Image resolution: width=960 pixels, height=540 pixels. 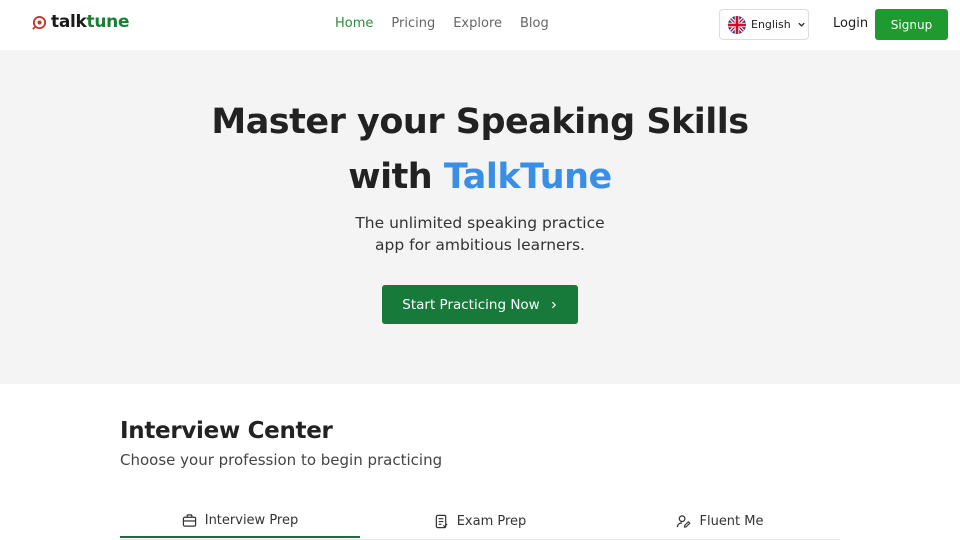 I want to click on tab-interview-prep-label: Interview Prep, so click(x=251, y=520).